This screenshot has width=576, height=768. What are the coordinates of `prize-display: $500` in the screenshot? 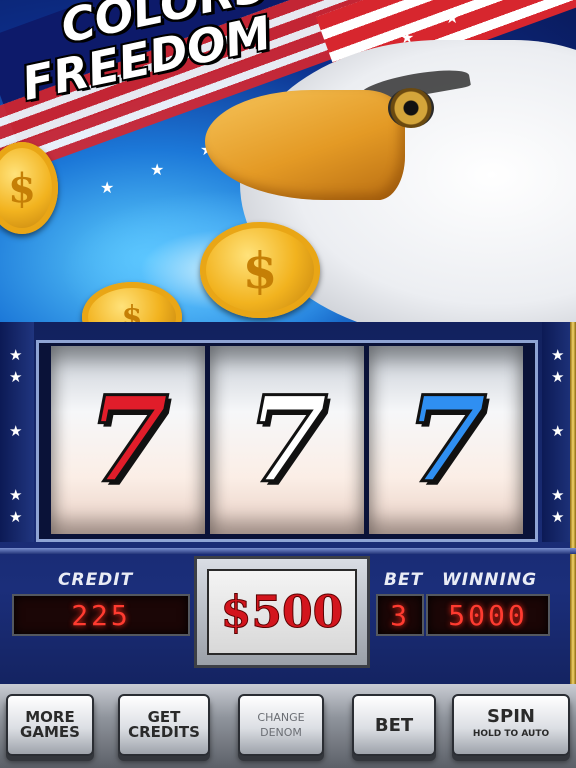 It's located at (282, 612).